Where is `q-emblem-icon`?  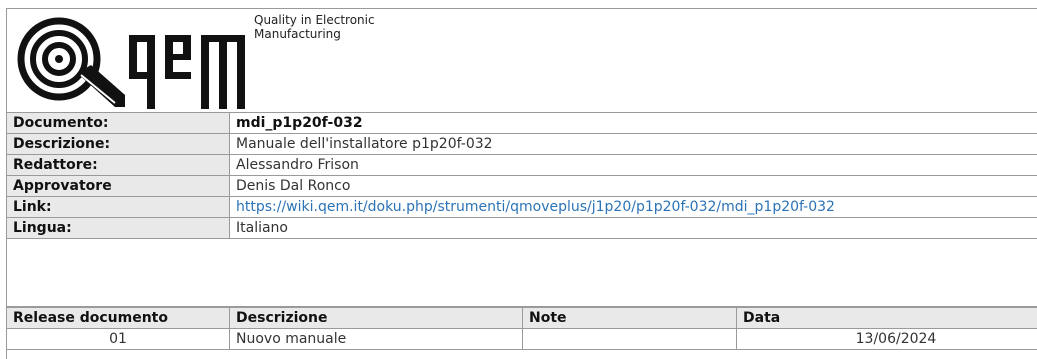
q-emblem-icon is located at coordinates (59, 59).